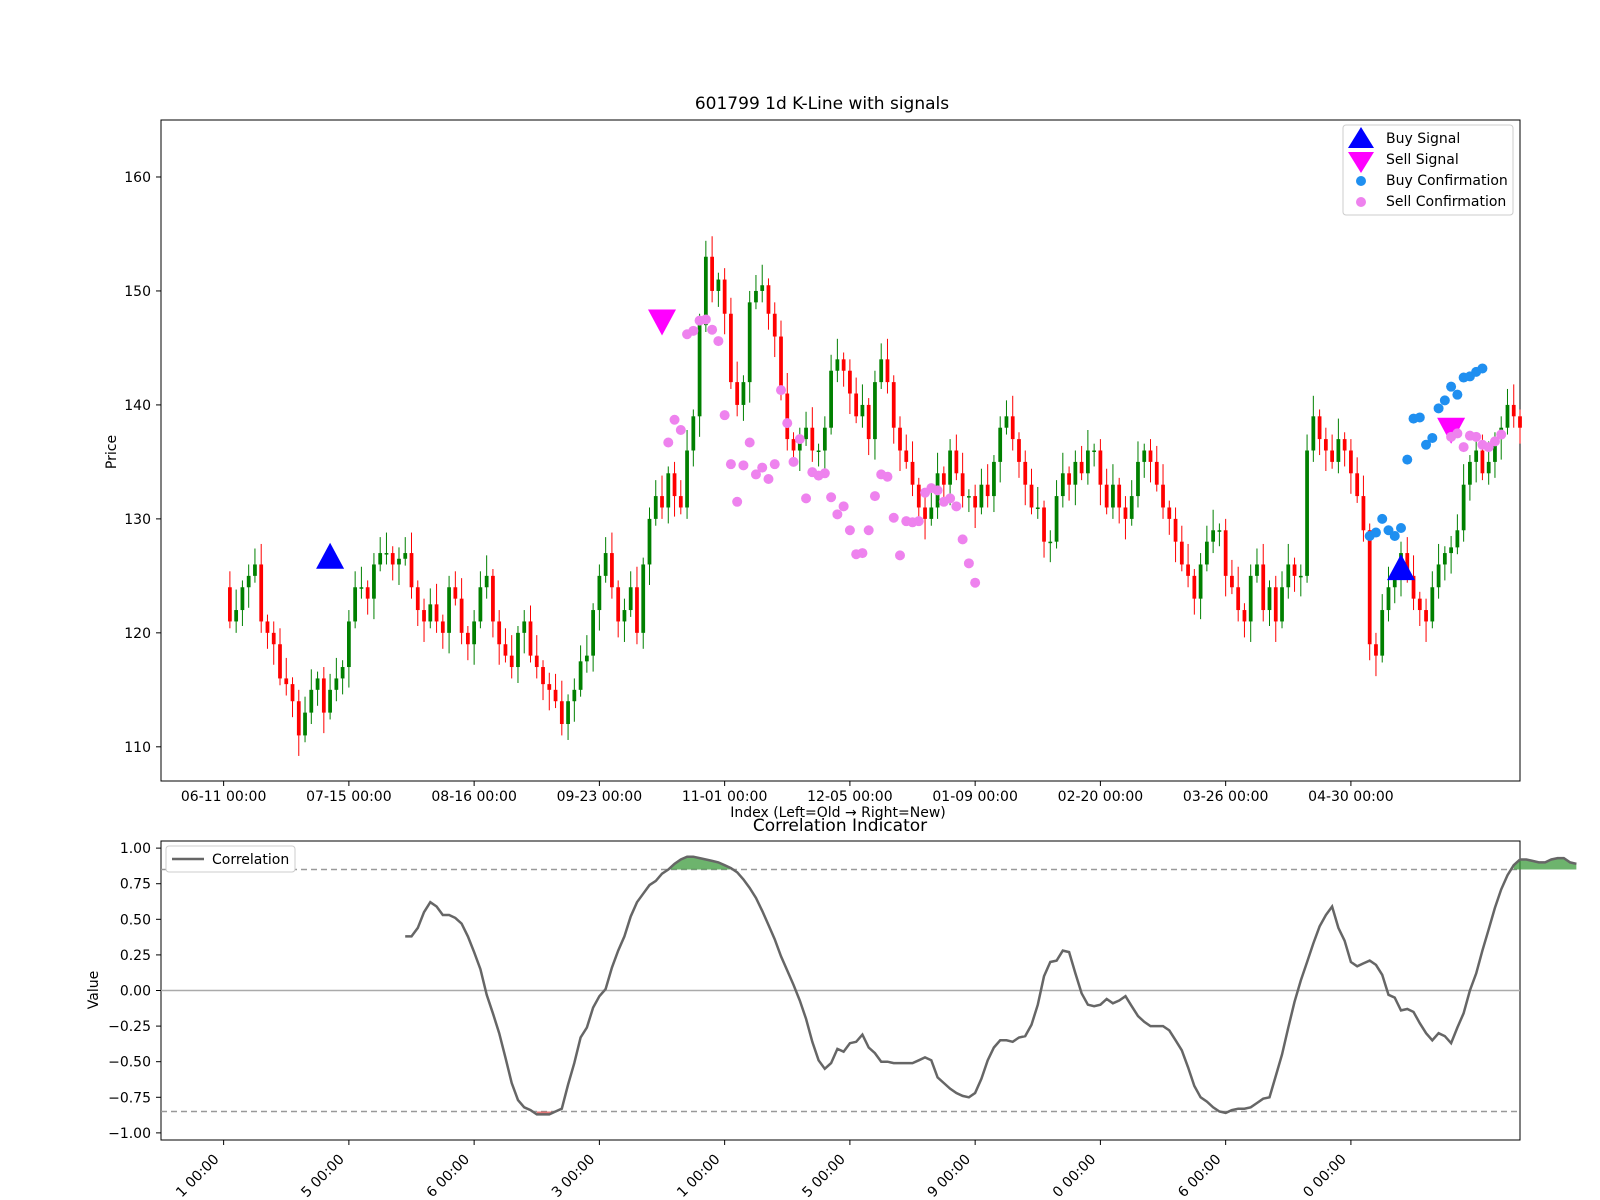 The image size is (1600, 1200). I want to click on buy-confirmation-legend-marker, so click(1361, 181).